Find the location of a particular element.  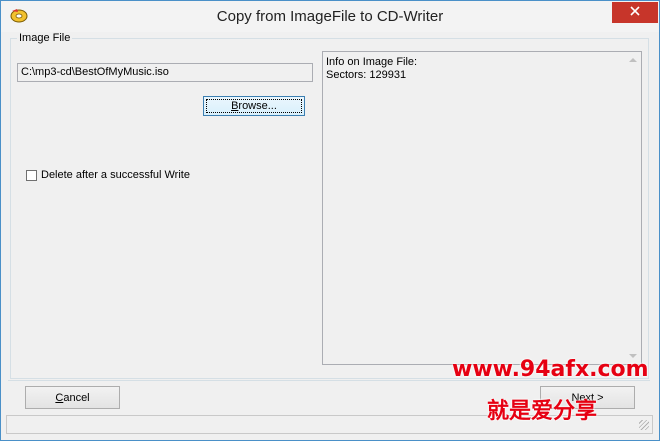

resize-grip is located at coordinates (644, 425).